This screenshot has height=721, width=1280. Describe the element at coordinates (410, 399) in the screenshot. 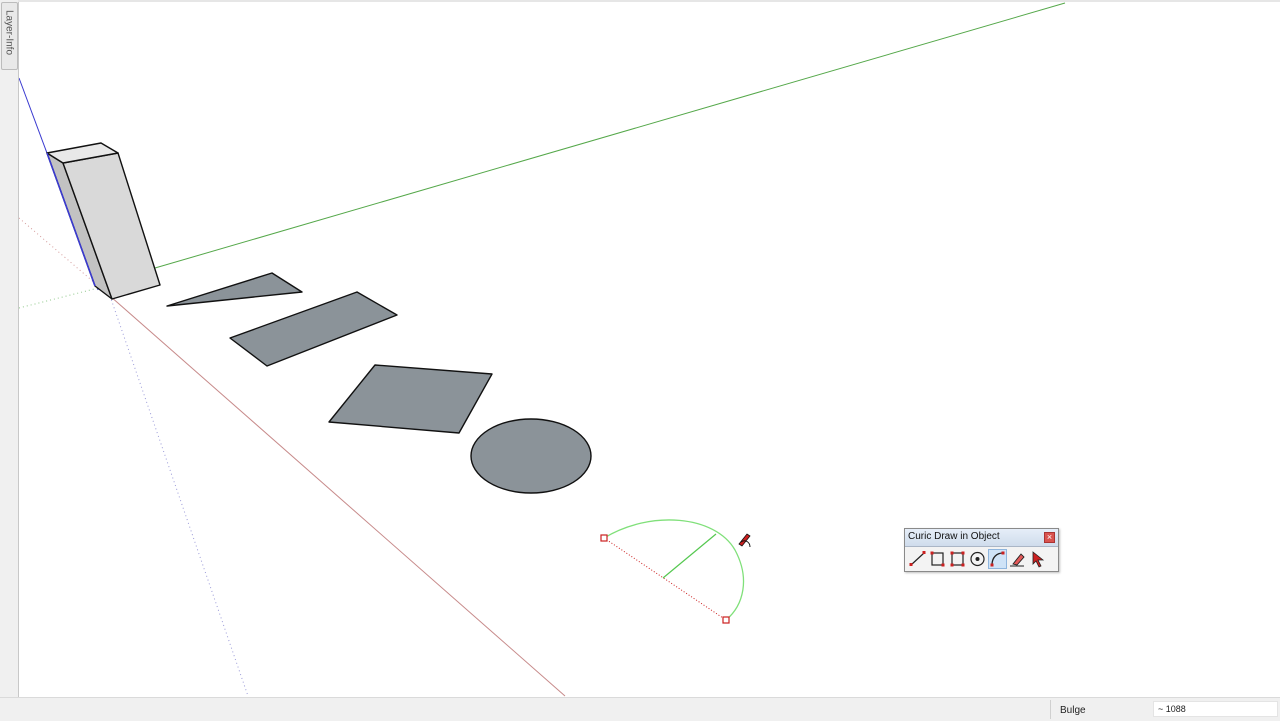

I see `square-face` at that location.